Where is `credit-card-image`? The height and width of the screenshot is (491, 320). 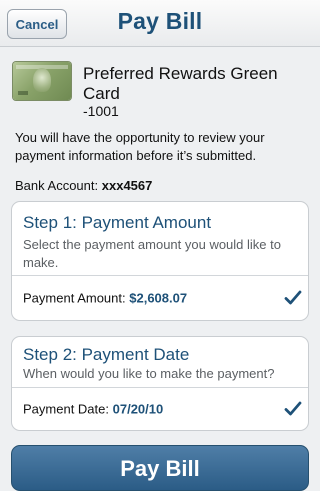 credit-card-image is located at coordinates (42, 81).